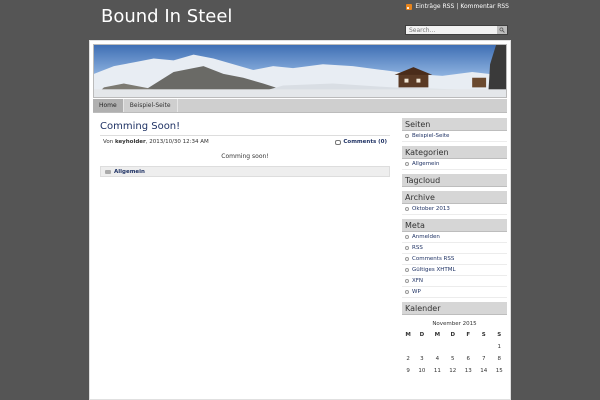 The width and height of the screenshot is (600, 400). What do you see at coordinates (454, 209) in the screenshot?
I see `sidebar-item-oktober-2013: Oktober 2013` at bounding box center [454, 209].